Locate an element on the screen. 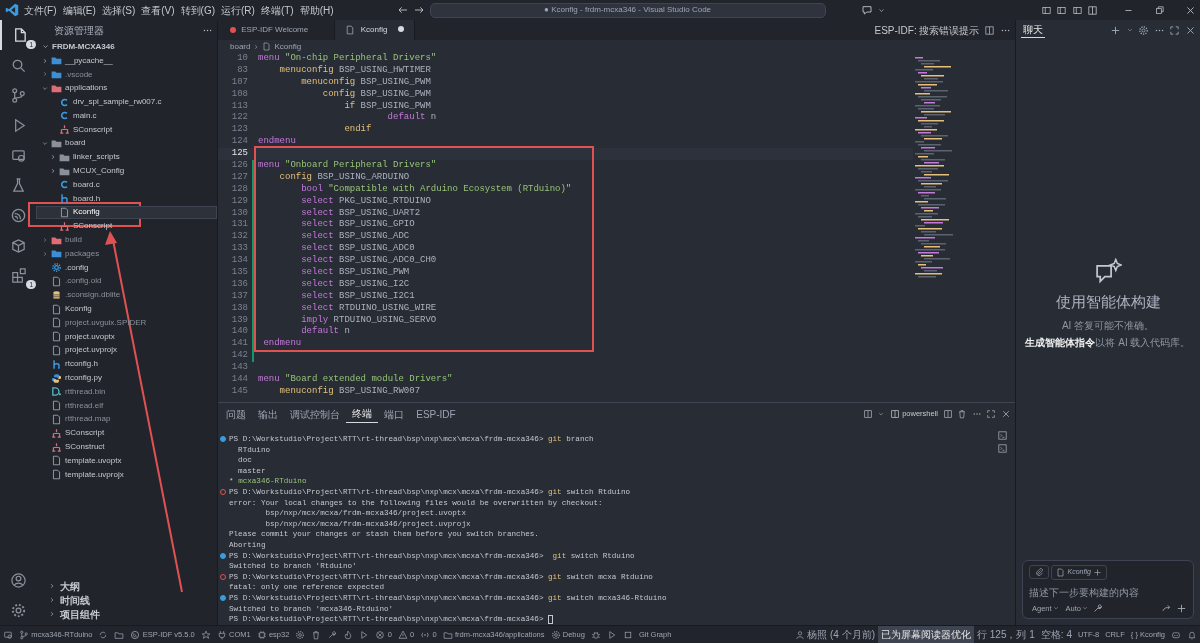 Image resolution: width=1200 pixels, height=643 pixels. section-header: 大纲 is located at coordinates (126, 586).